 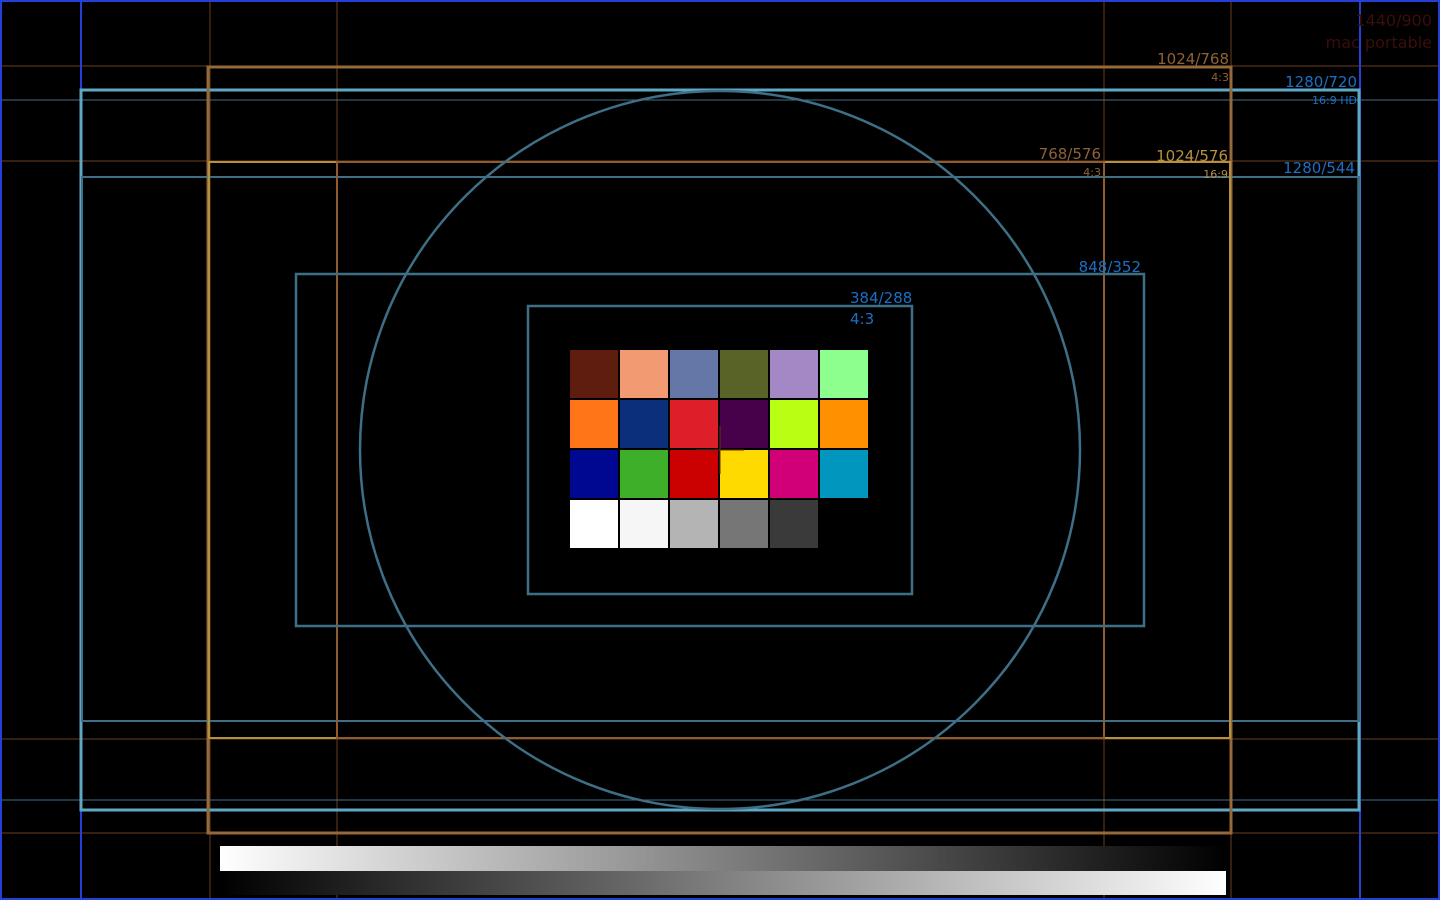 What do you see at coordinates (1379, 42) in the screenshot?
I see `caption-mac-portable: mac portable` at bounding box center [1379, 42].